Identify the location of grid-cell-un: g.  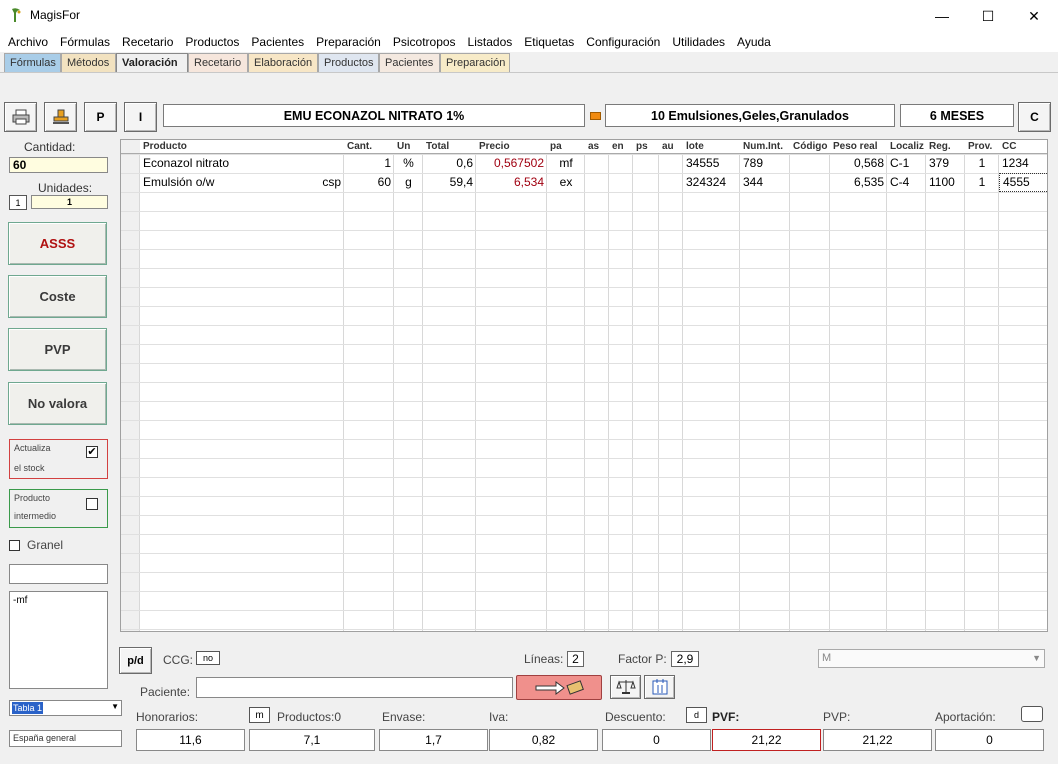
(408, 182).